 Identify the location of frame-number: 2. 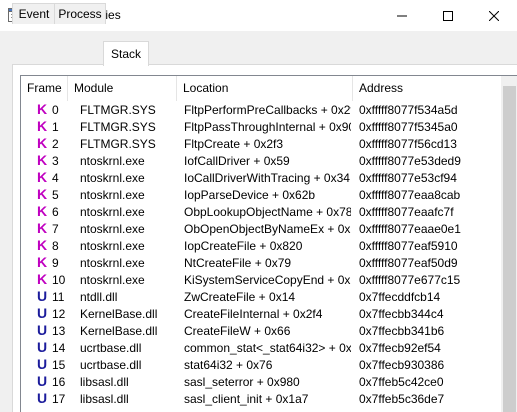
(55, 144).